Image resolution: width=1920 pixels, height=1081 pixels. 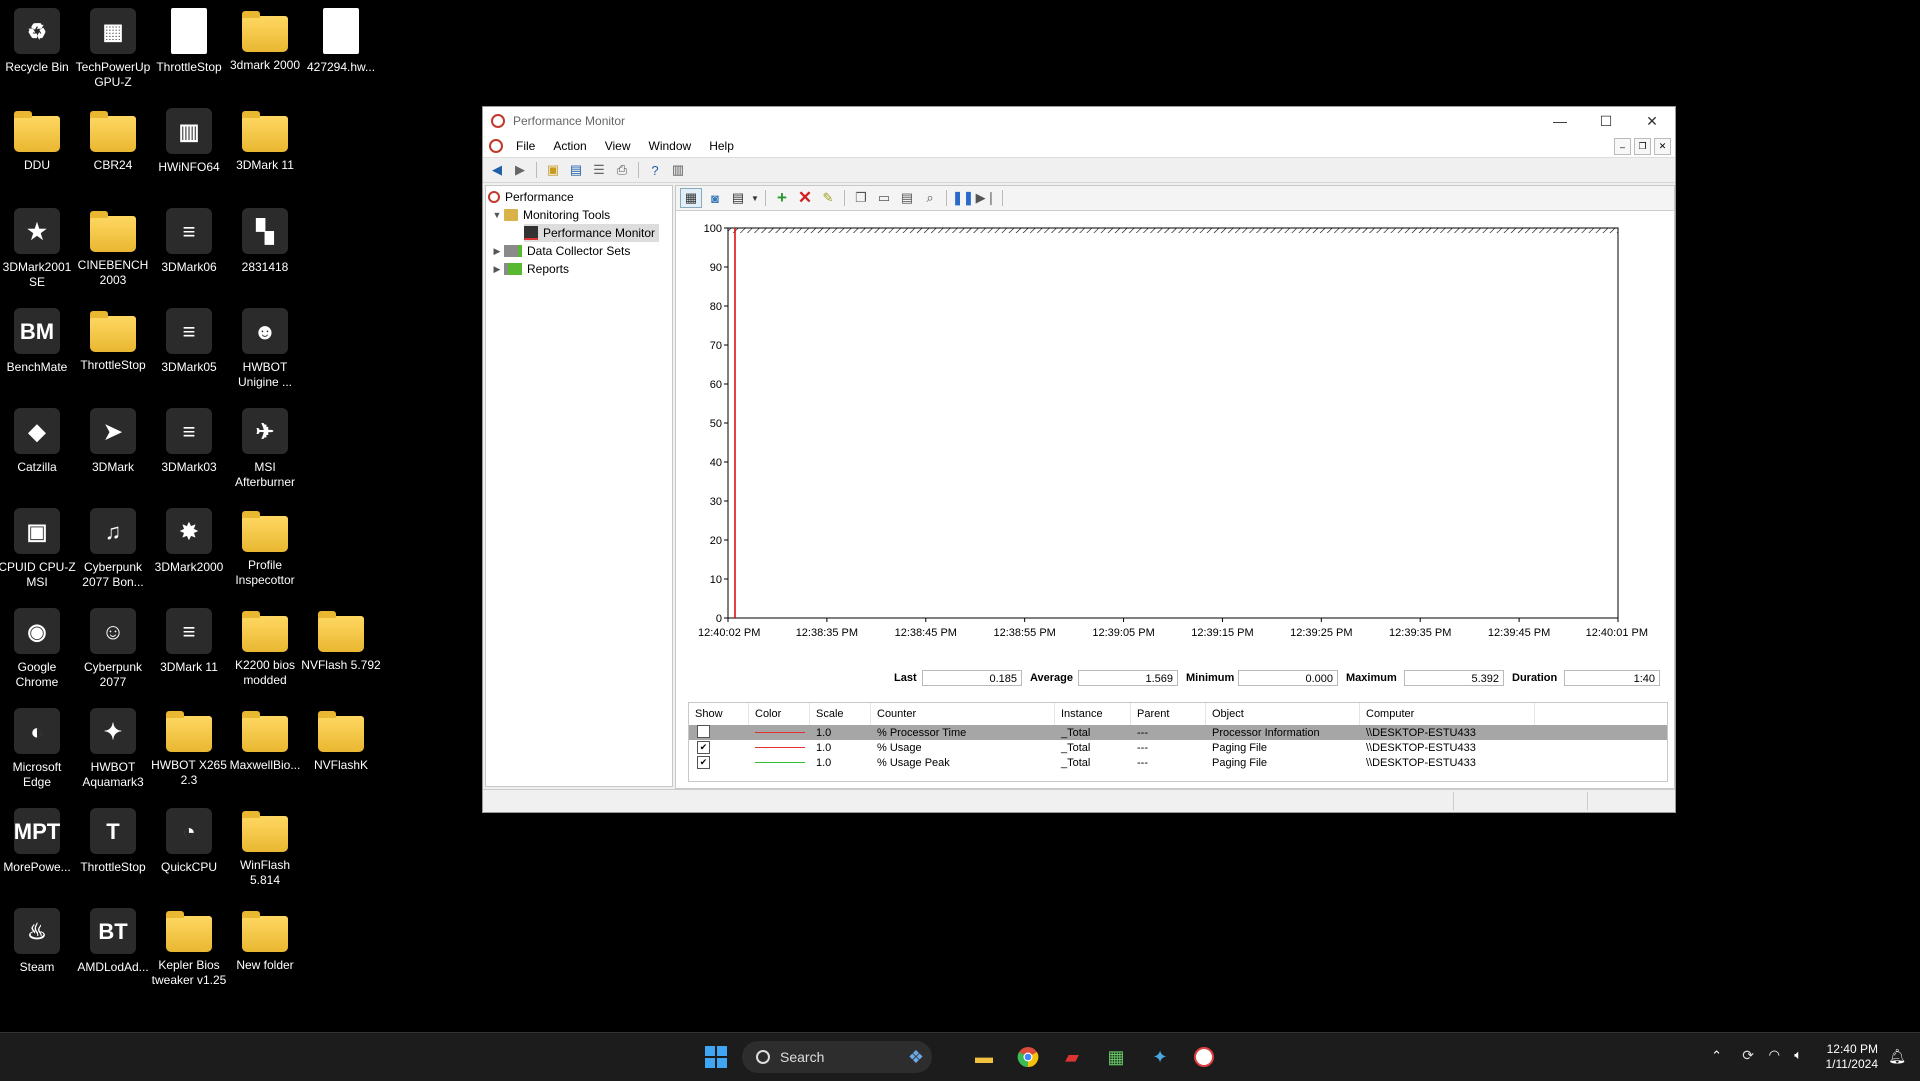 What do you see at coordinates (1852, 1057) in the screenshot?
I see `clock: 12:40 PM 1/11/2024` at bounding box center [1852, 1057].